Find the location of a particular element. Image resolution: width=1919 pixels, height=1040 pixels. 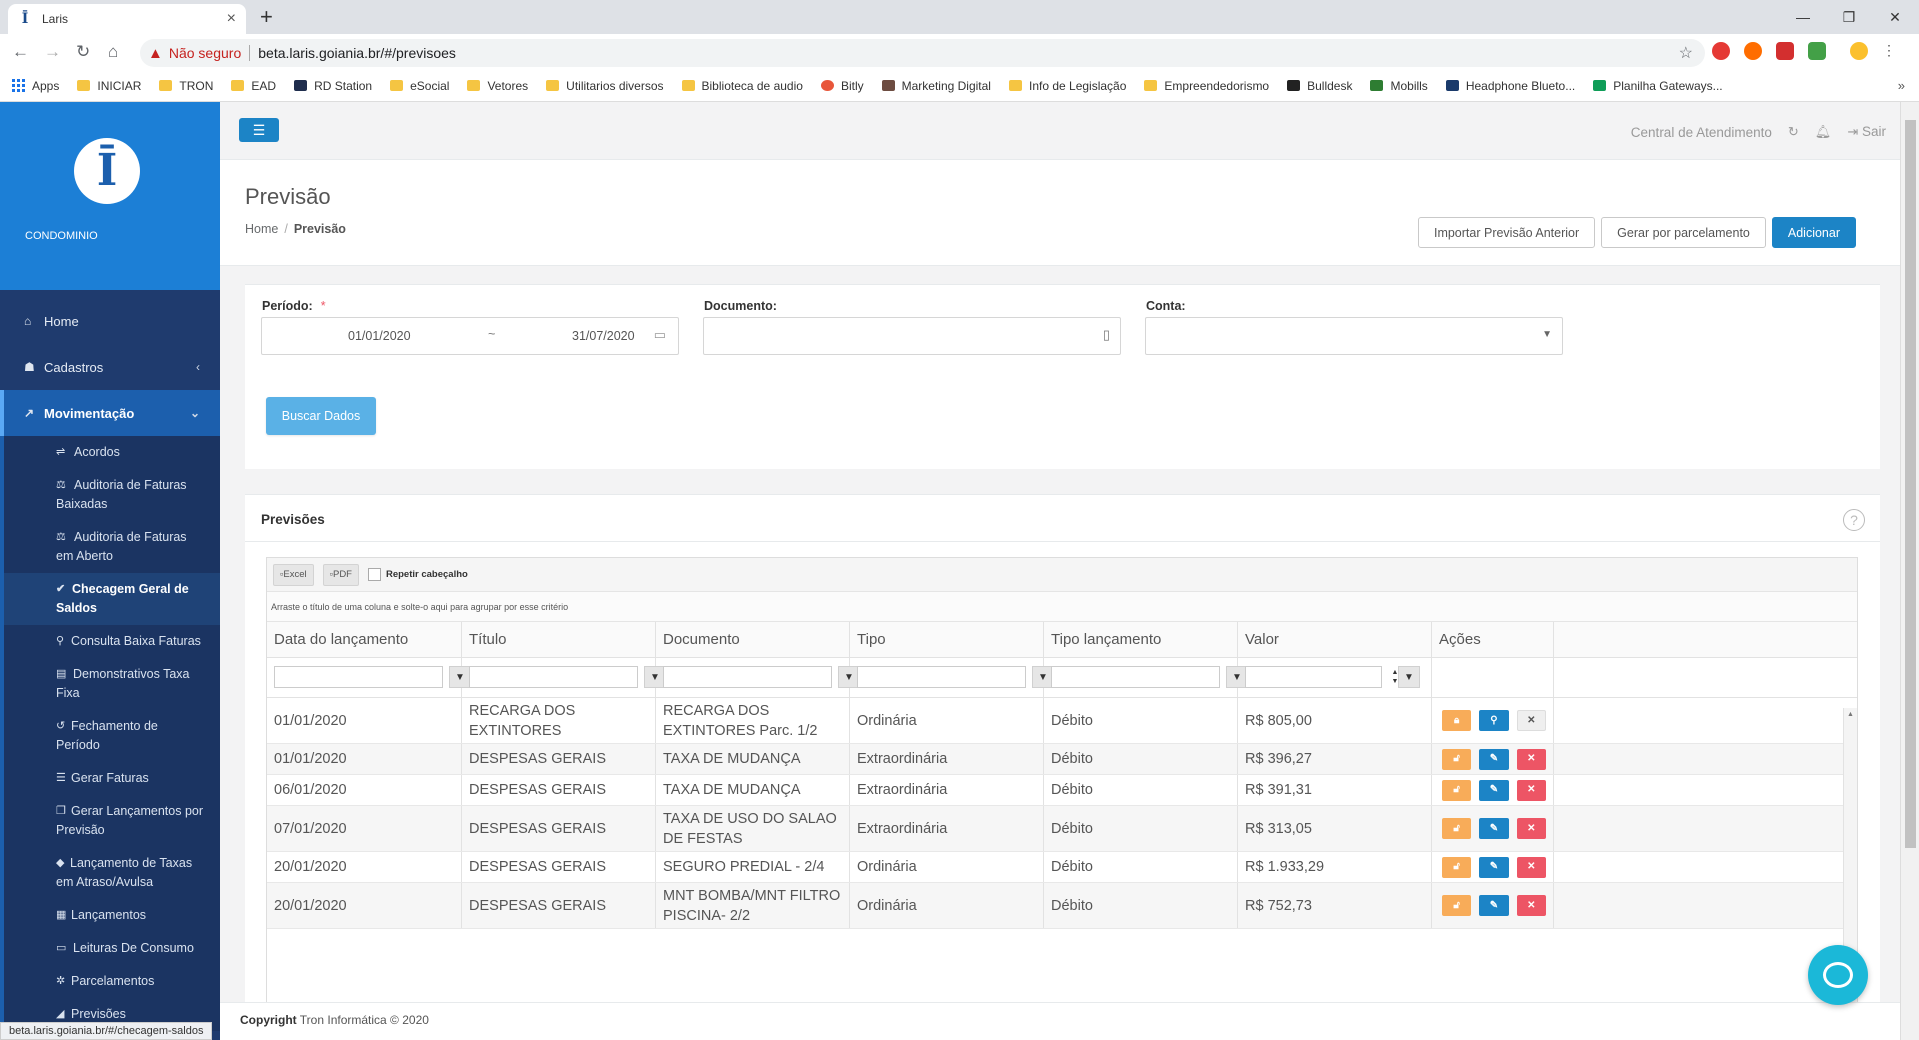

filter-type-input is located at coordinates (941, 677).